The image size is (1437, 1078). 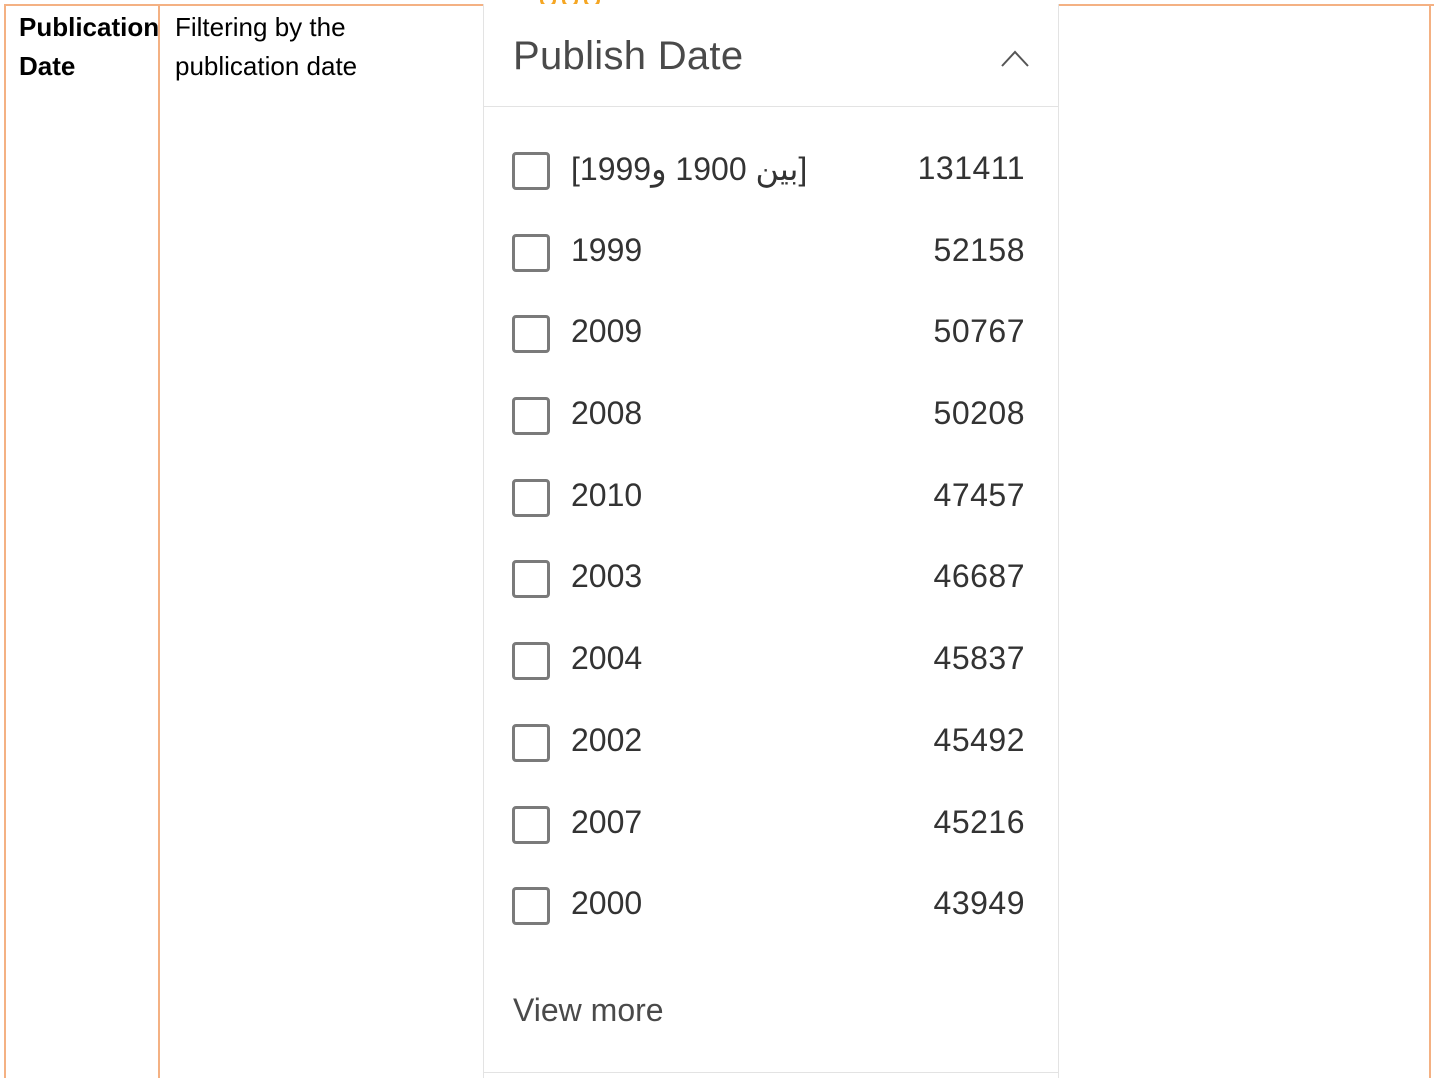 I want to click on filter-option-count: 45837, so click(x=979, y=658).